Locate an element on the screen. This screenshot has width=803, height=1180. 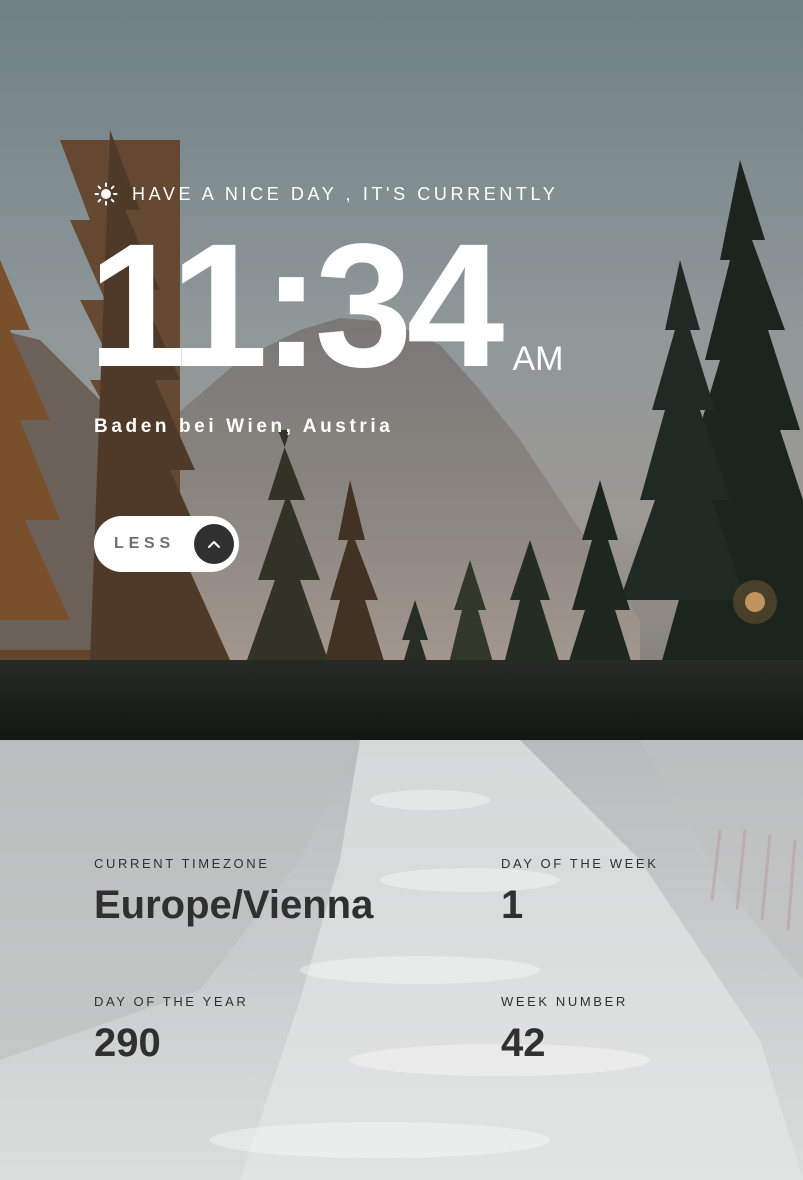
sun-icon is located at coordinates (106, 194).